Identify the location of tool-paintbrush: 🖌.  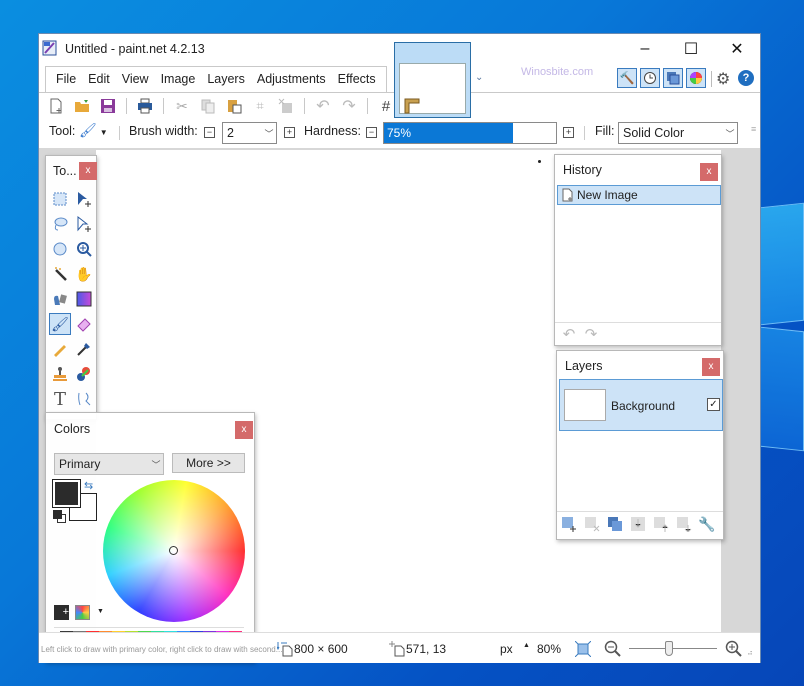
(60, 324).